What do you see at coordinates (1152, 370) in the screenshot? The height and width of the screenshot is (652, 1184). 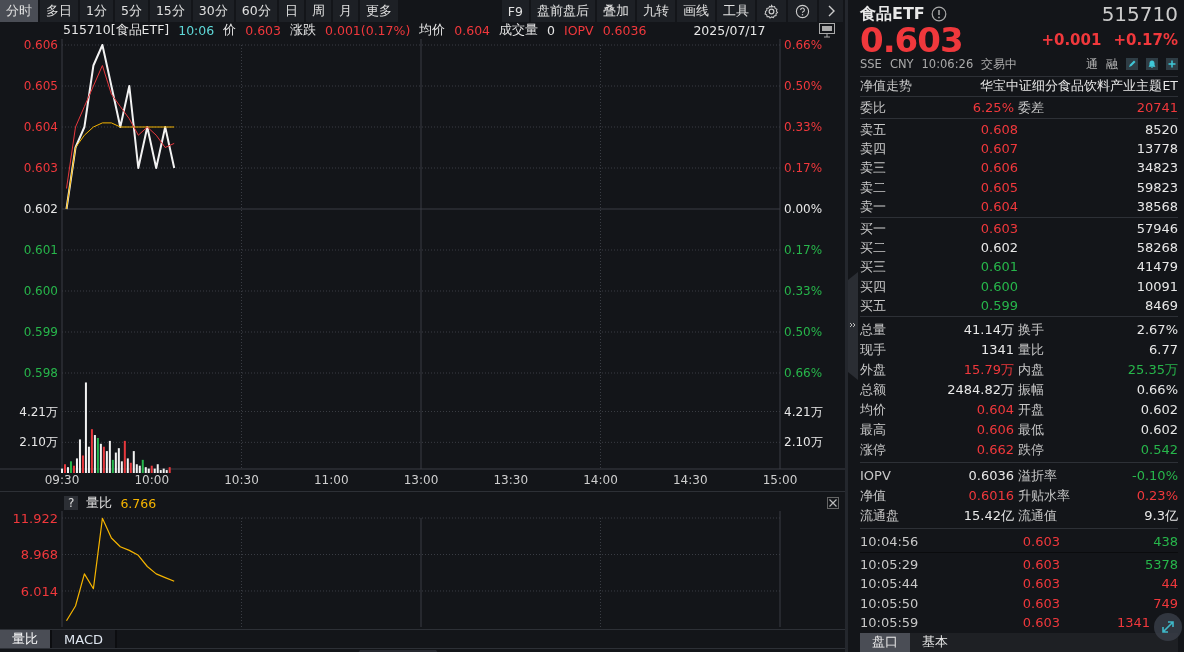 I see `stat-value: 25.35万` at bounding box center [1152, 370].